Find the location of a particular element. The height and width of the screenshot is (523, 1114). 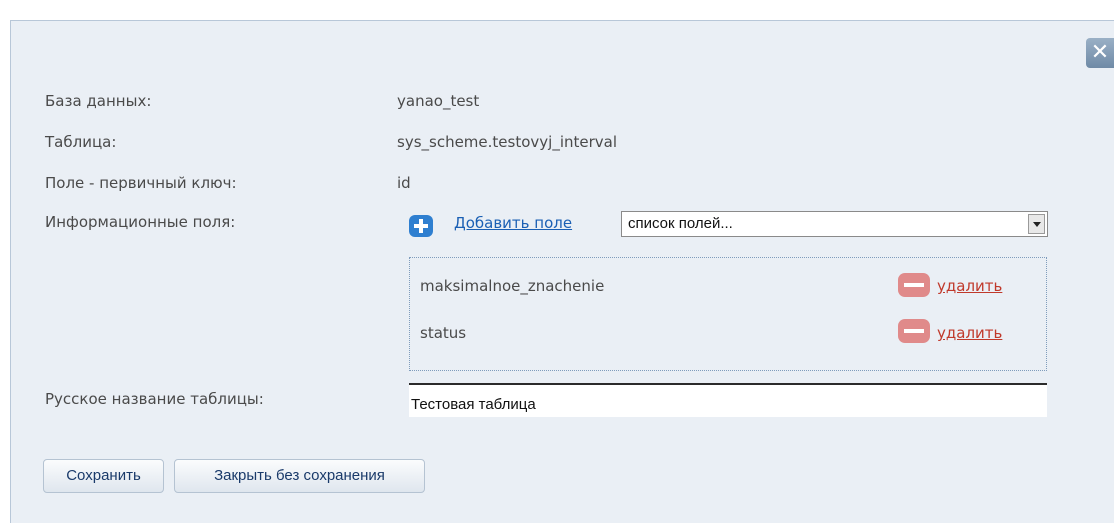

add-field-link: Добавить поле is located at coordinates (513, 223).